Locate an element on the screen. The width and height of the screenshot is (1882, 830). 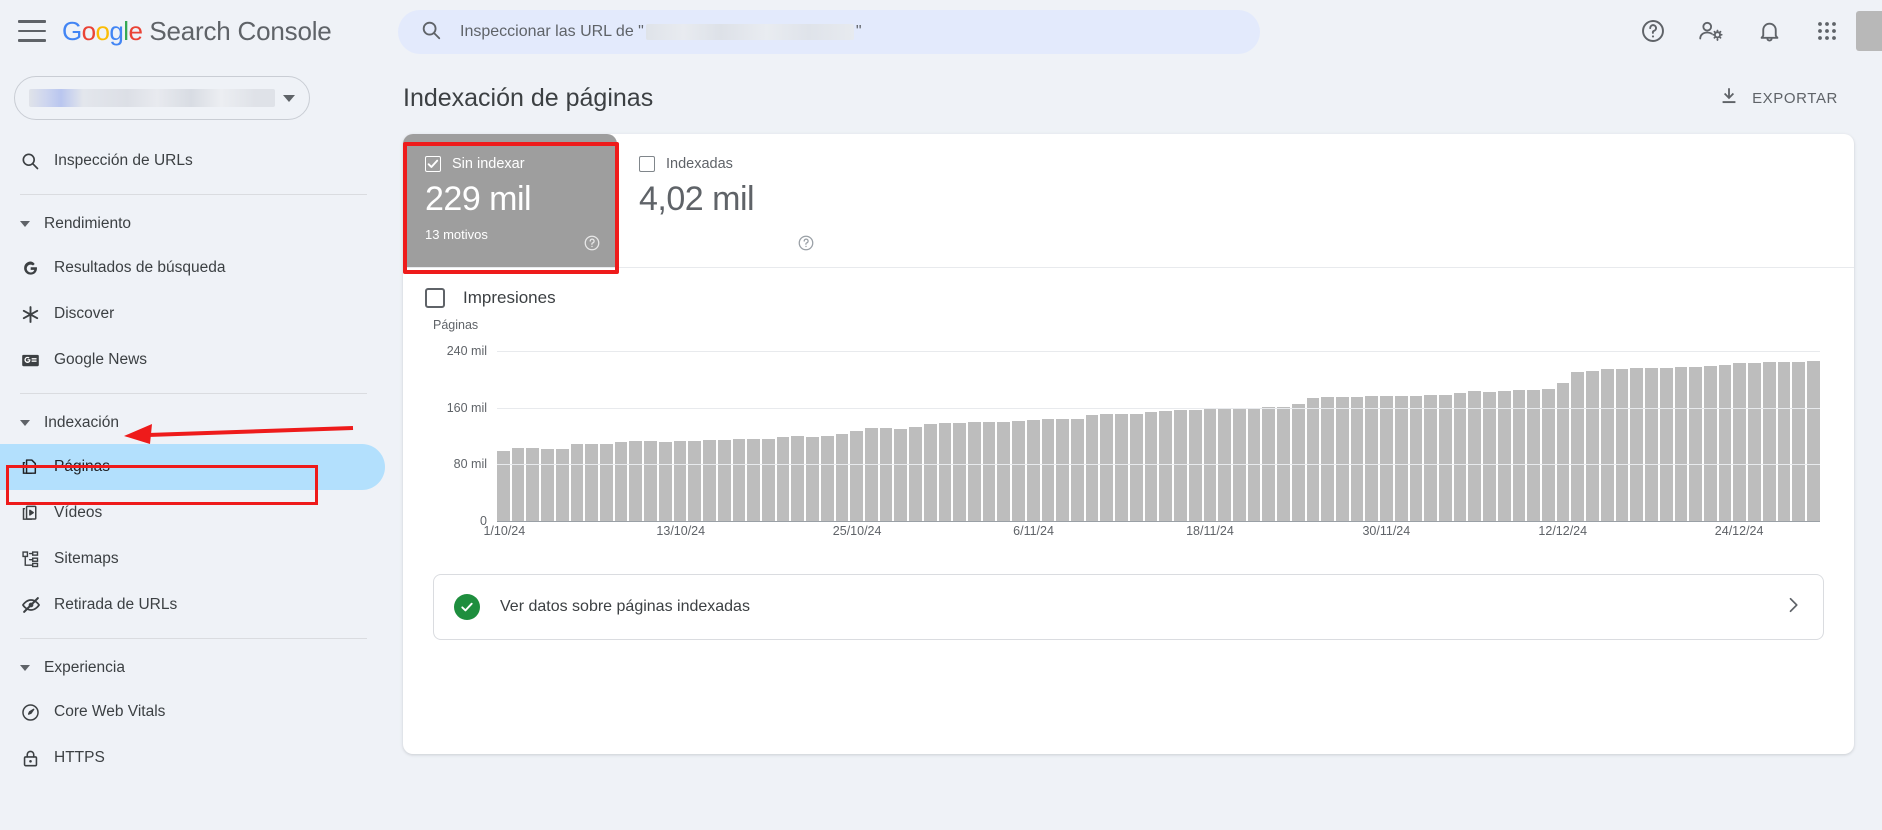
sidebar-item-paginas: Páginas is located at coordinates (192, 467).